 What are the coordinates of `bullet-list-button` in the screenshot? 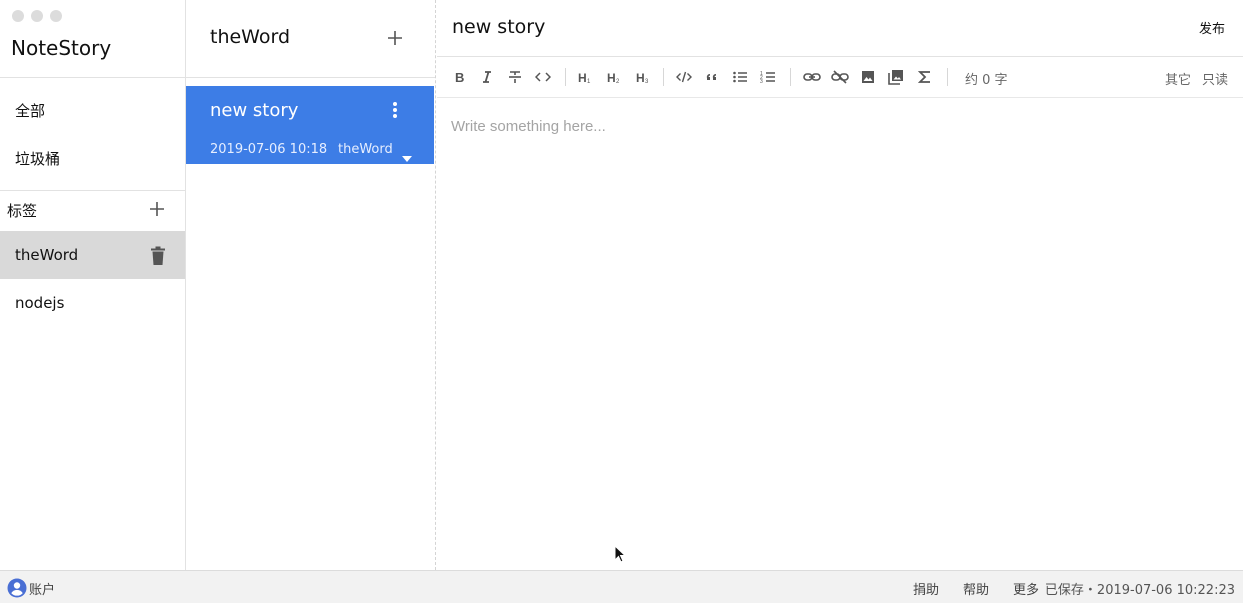 It's located at (740, 77).